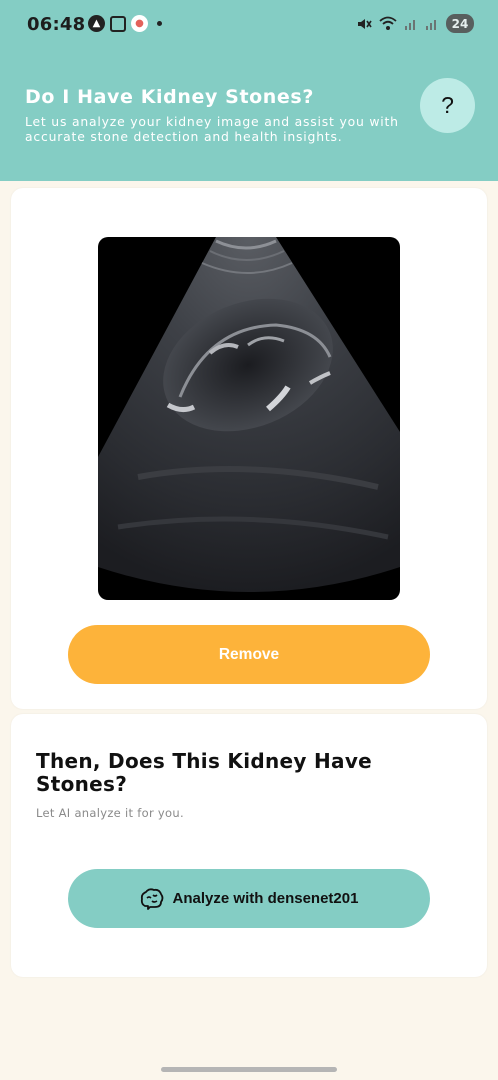 The image size is (498, 1080). Describe the element at coordinates (118, 23) in the screenshot. I see `screenshot-icon` at that location.